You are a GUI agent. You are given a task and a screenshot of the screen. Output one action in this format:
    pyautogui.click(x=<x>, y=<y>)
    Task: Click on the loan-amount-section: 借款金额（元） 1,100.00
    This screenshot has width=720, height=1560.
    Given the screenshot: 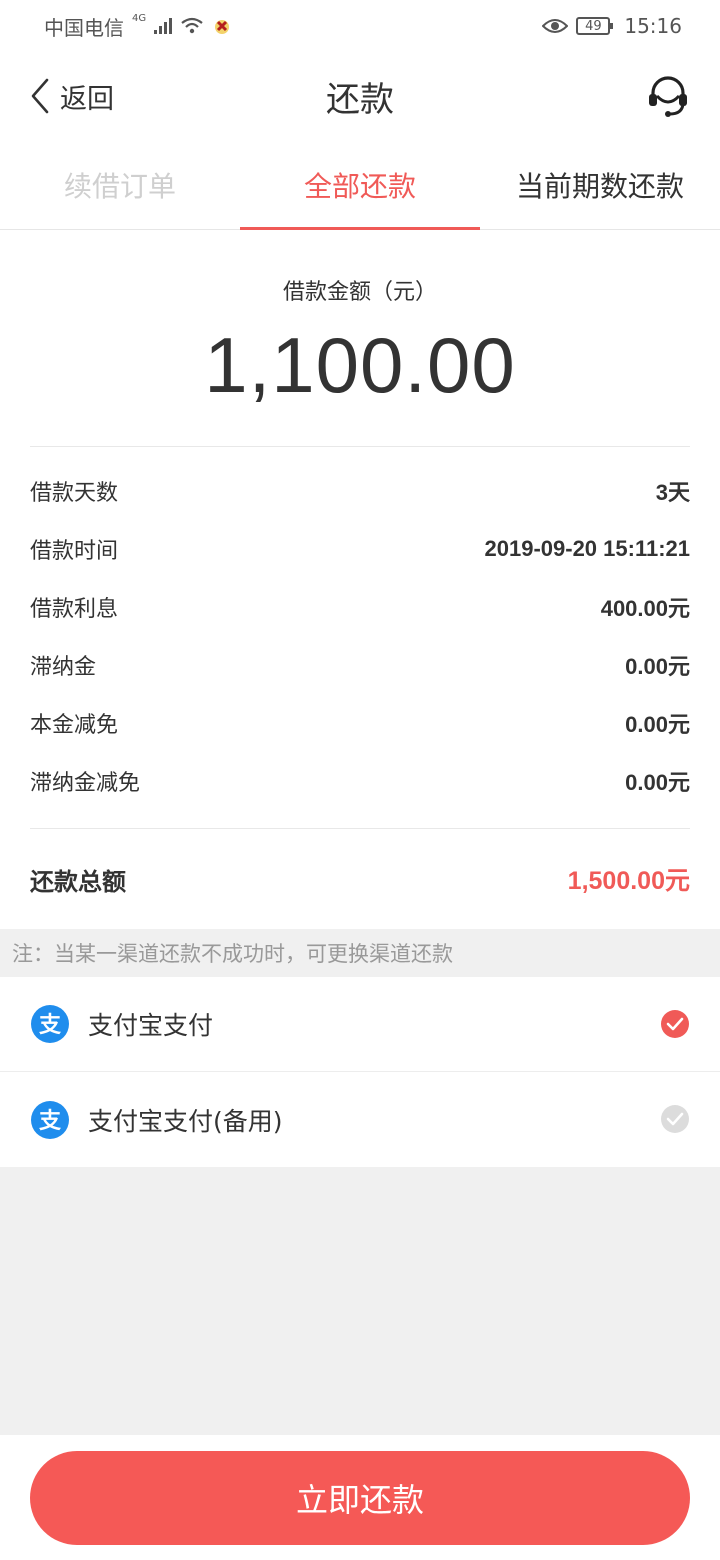 What is the action you would take?
    pyautogui.click(x=360, y=338)
    